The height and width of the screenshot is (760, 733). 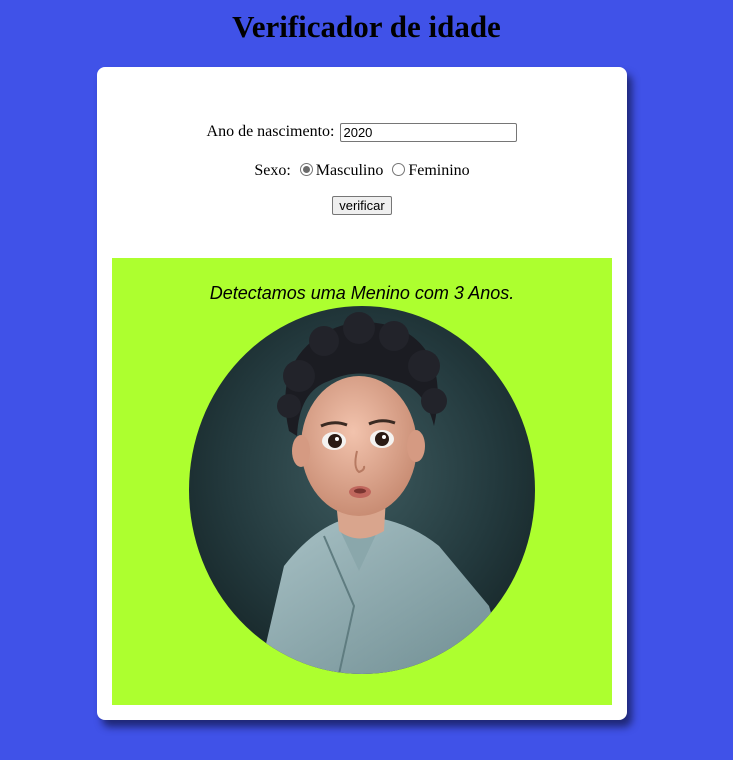 I want to click on birth-year-row: Ano de nascimento:, so click(x=362, y=132).